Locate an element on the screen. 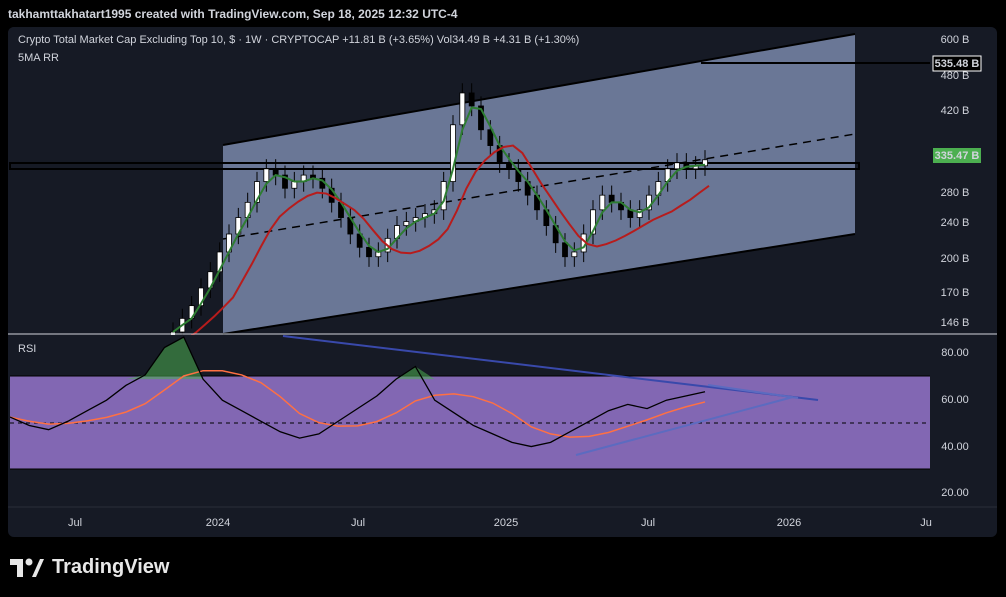 The image size is (1006, 597). rsi-tick-label: 40.00 is located at coordinates (955, 447).